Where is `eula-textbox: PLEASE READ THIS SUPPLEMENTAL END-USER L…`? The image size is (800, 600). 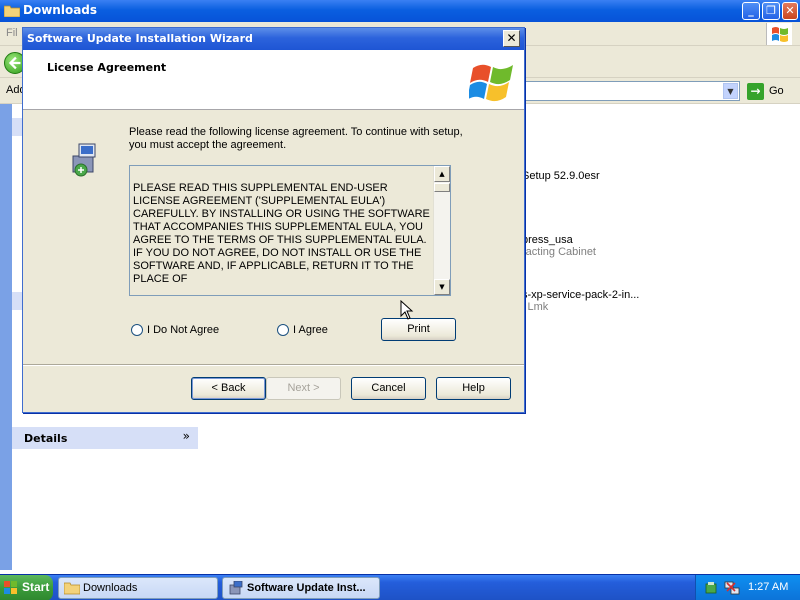 eula-textbox: PLEASE READ THIS SUPPLEMENTAL END-USER L… is located at coordinates (290, 230).